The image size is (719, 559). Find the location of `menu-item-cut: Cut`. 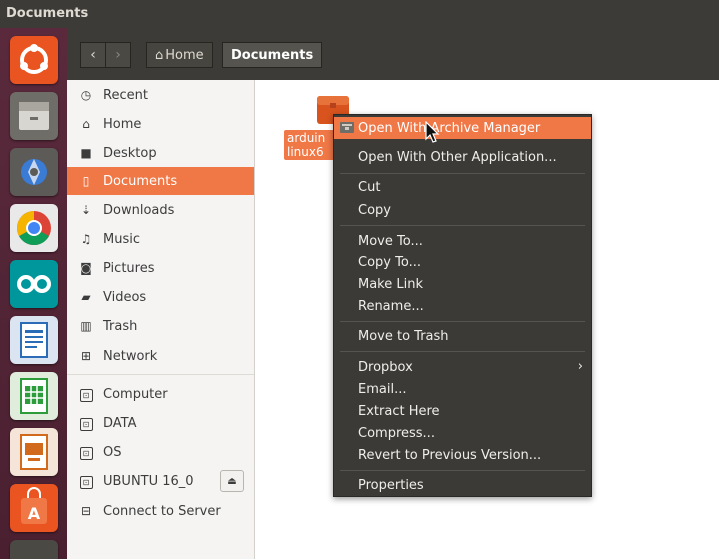

menu-item-cut: Cut is located at coordinates (462, 187).